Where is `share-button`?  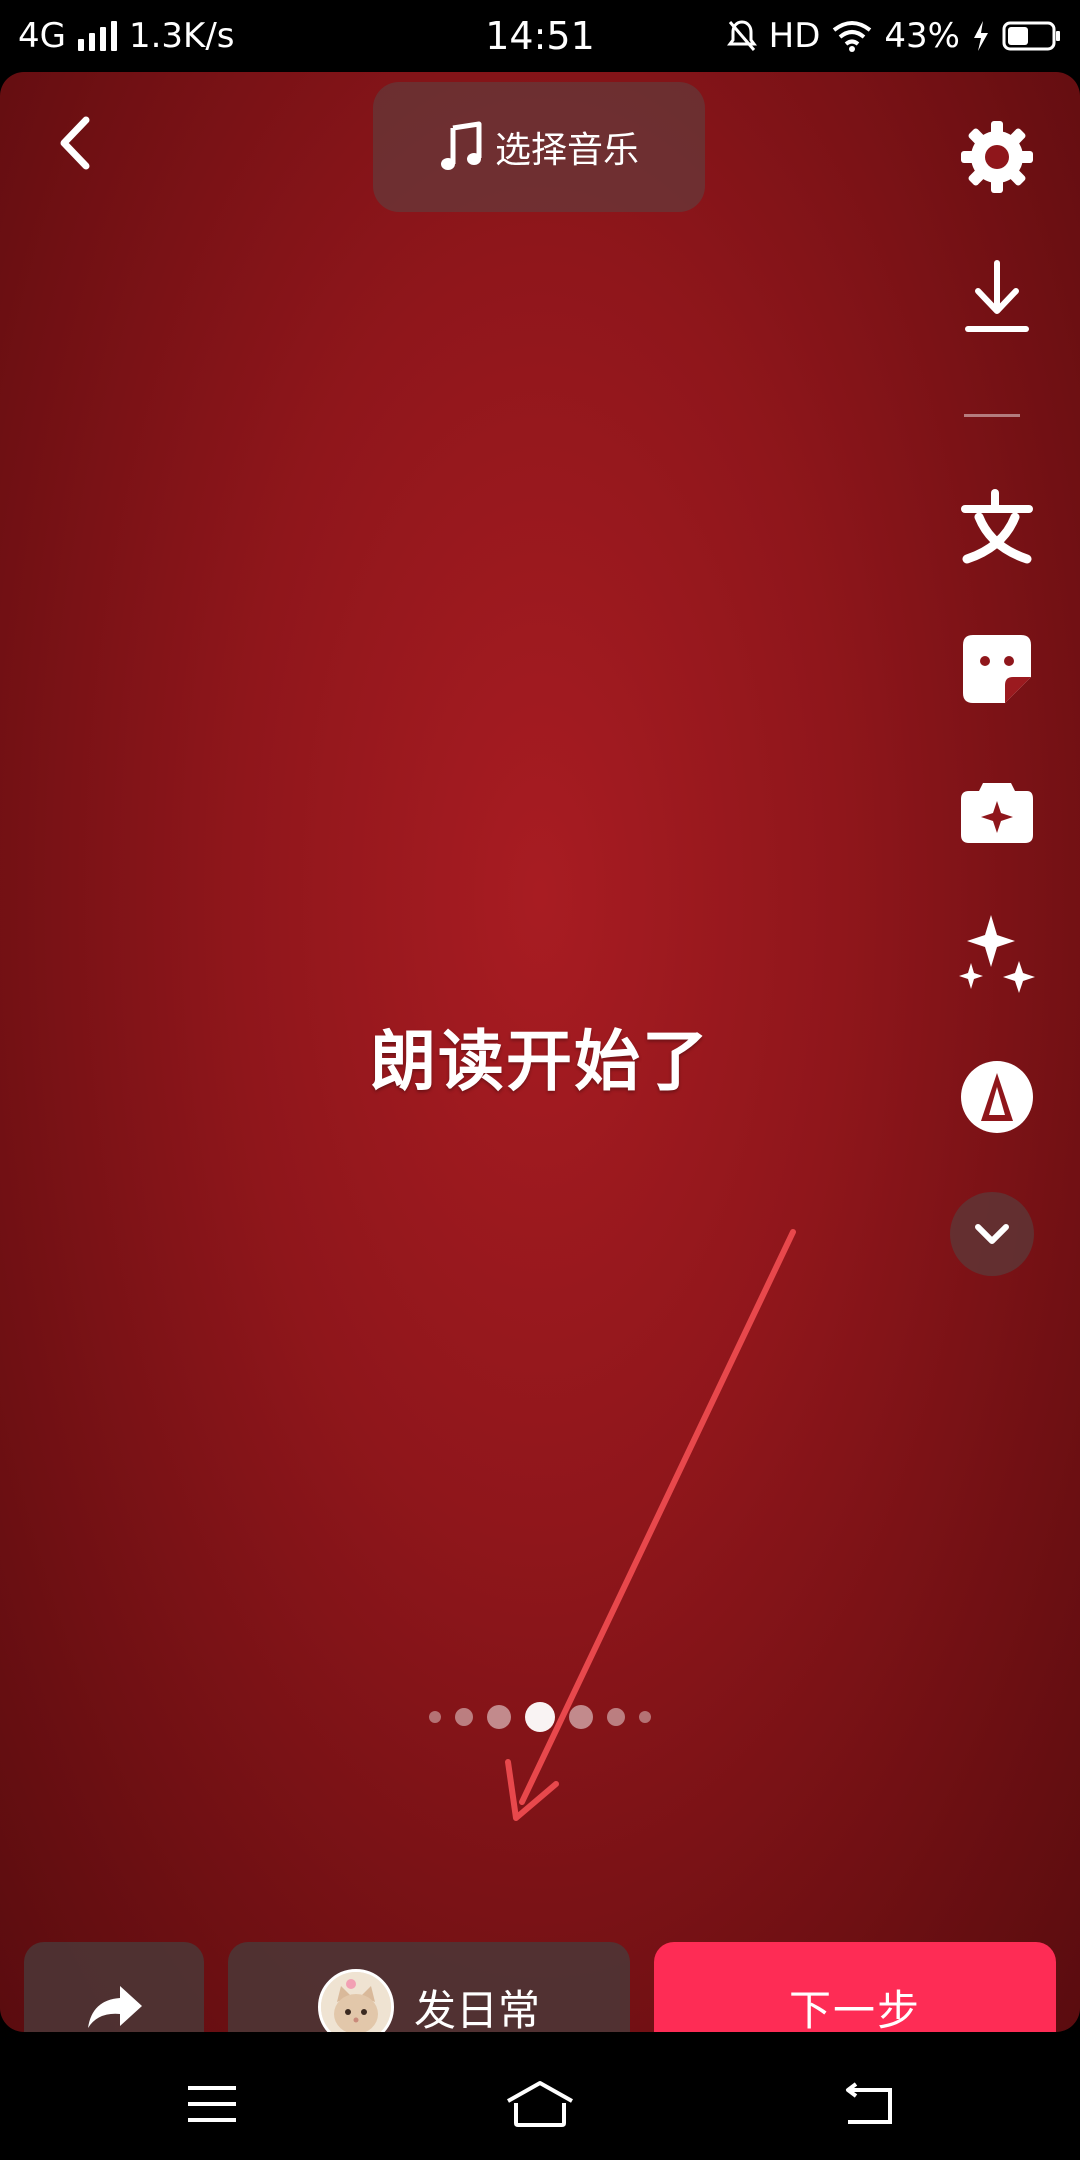 share-button is located at coordinates (114, 1987).